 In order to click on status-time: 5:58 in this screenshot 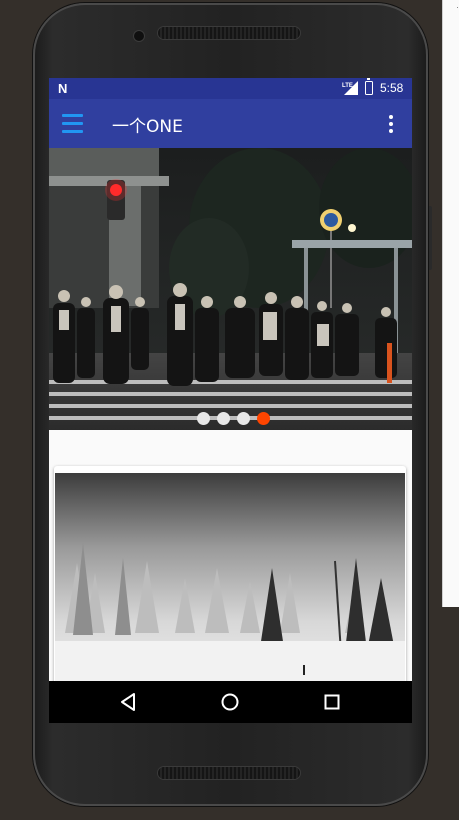, I will do `click(392, 88)`.